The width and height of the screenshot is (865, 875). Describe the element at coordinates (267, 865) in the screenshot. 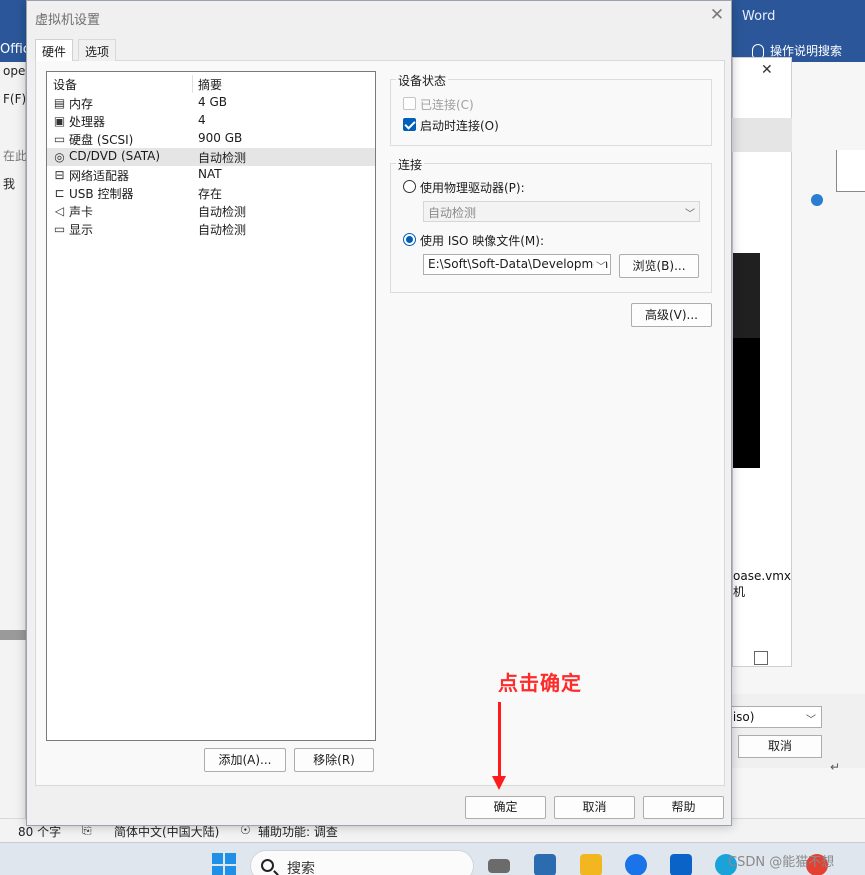

I see `search-icon` at that location.